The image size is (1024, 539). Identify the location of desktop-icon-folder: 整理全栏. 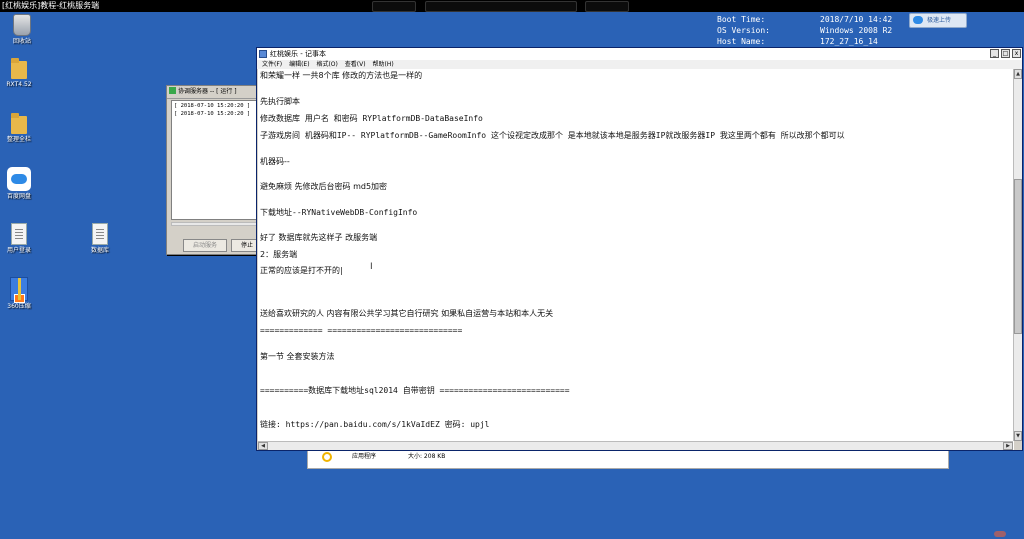
(20, 128).